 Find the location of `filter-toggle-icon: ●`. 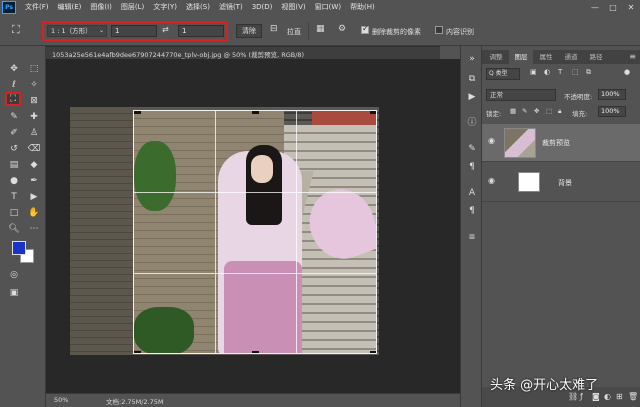

filter-toggle-icon: ● is located at coordinates (627, 72).